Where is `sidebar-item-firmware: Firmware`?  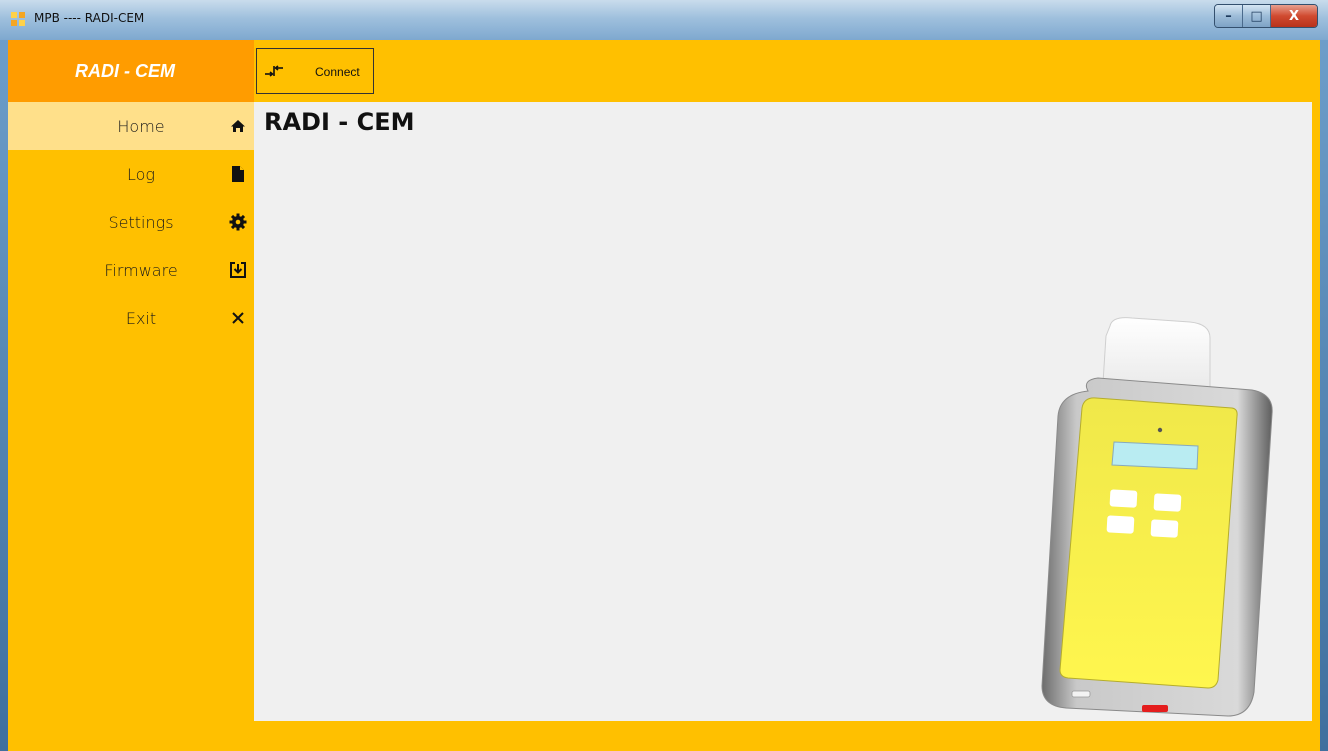
sidebar-item-firmware: Firmware is located at coordinates (131, 270).